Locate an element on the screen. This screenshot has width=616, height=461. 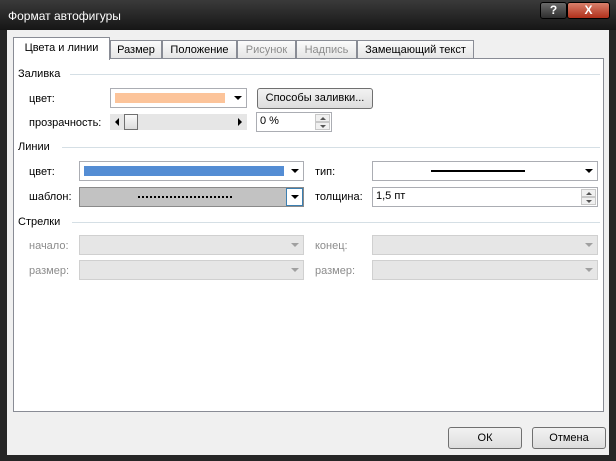
lines-separator is located at coordinates (331, 147).